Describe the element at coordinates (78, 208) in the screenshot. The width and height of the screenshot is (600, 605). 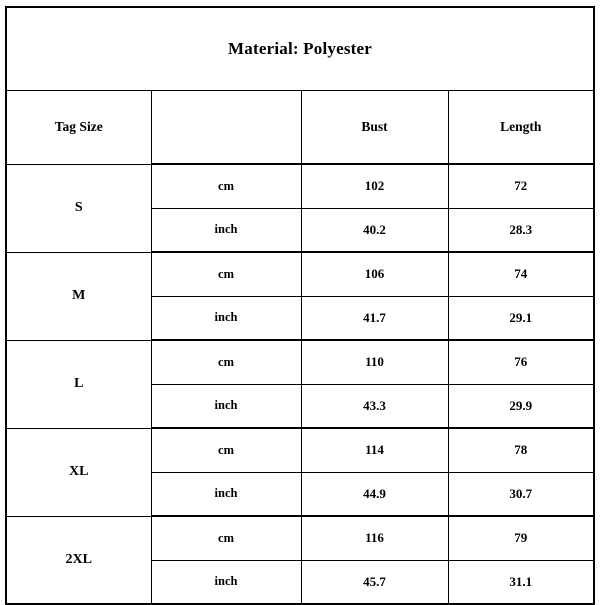
I see `size-label: S` at that location.